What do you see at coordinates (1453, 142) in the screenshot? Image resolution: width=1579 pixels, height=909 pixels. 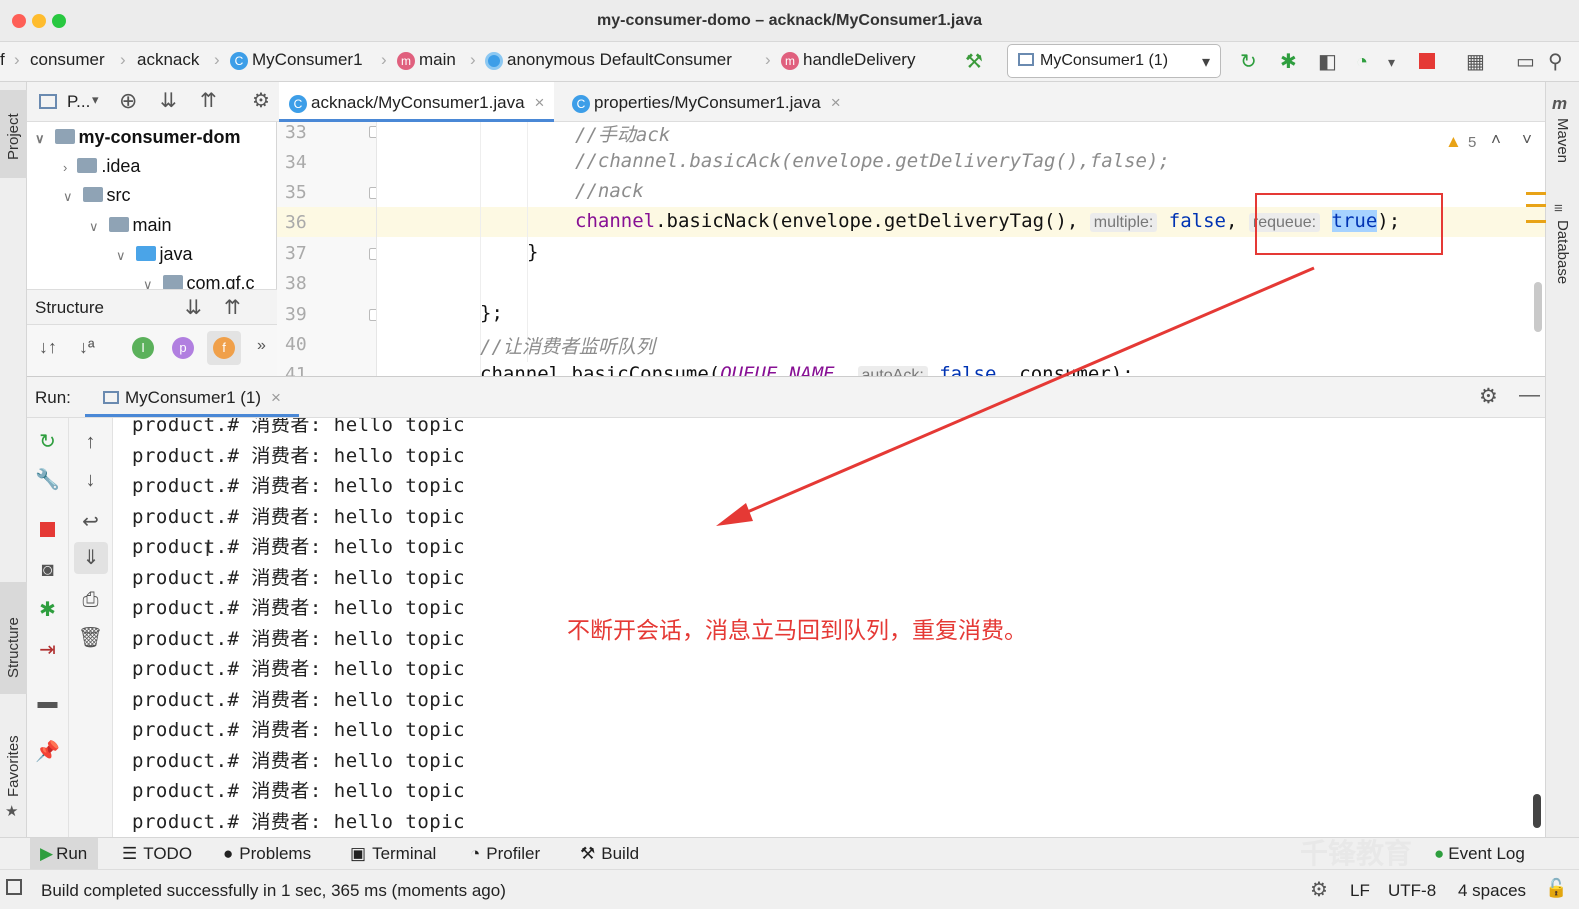 I see `warning-icon: ▲` at bounding box center [1453, 142].